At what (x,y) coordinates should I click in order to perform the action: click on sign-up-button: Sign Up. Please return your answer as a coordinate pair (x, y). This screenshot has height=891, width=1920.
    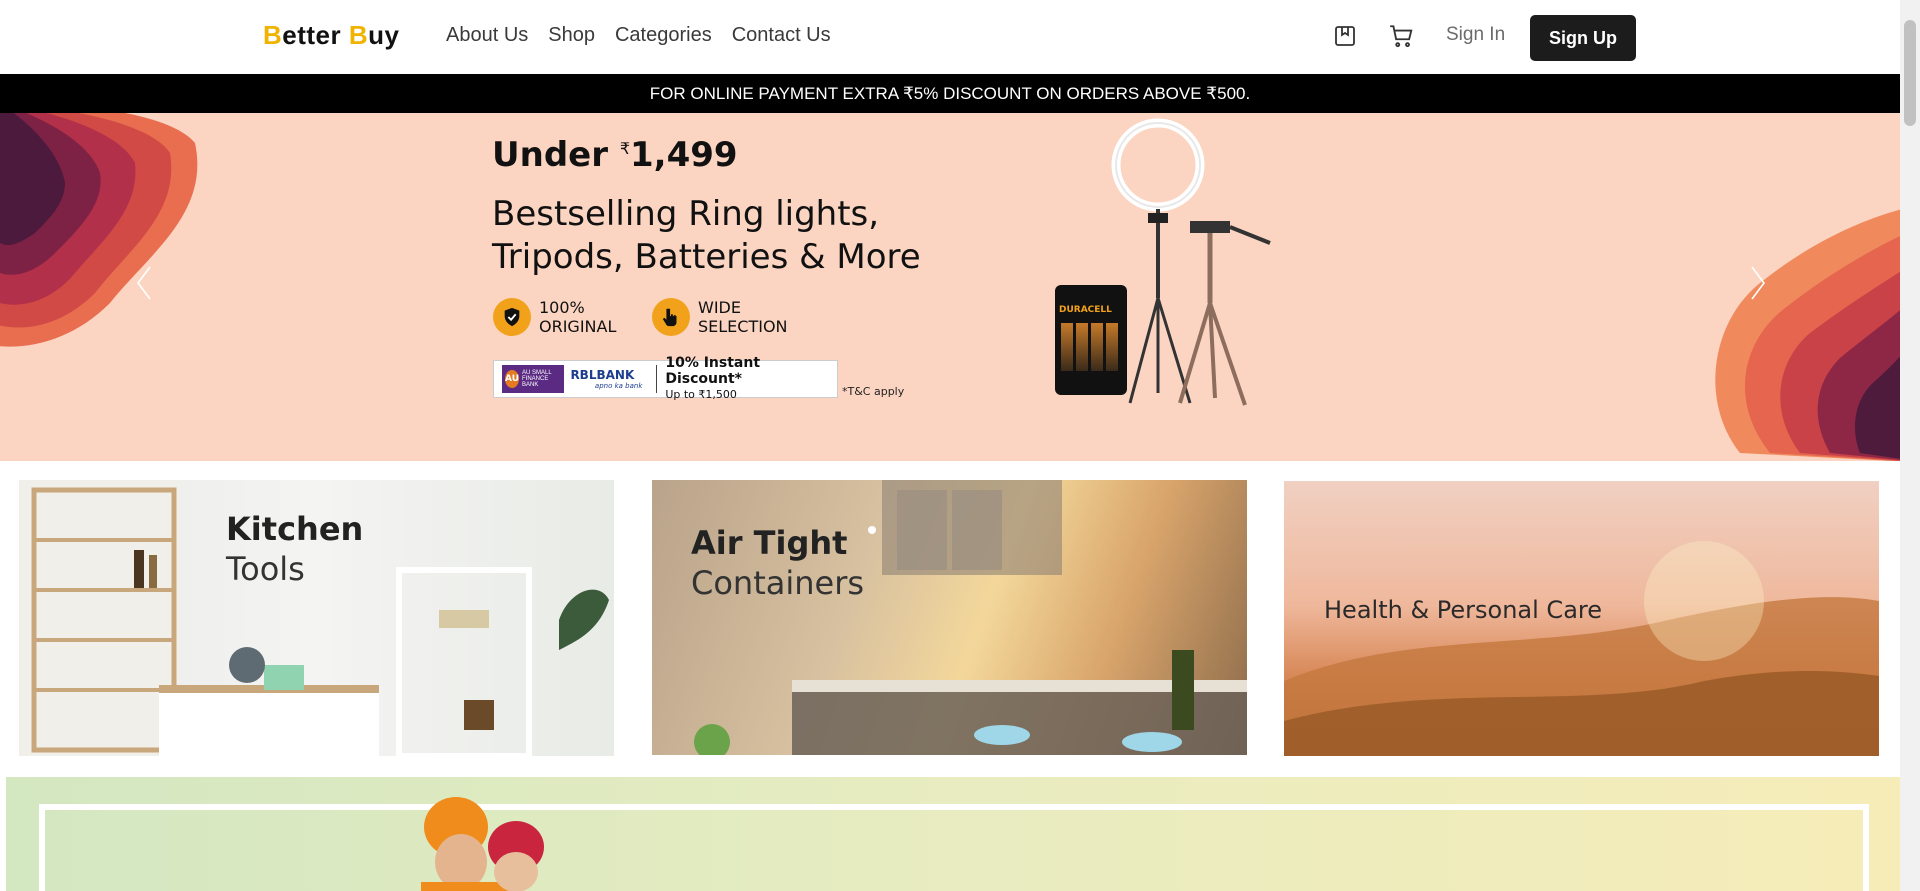
    Looking at the image, I should click on (1583, 38).